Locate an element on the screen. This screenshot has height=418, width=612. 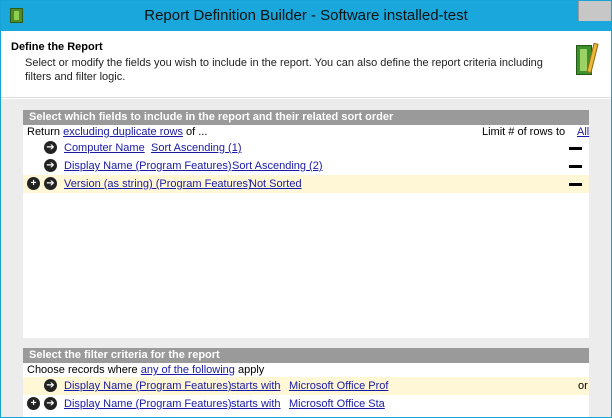
choose-suffix: apply is located at coordinates (251, 370).